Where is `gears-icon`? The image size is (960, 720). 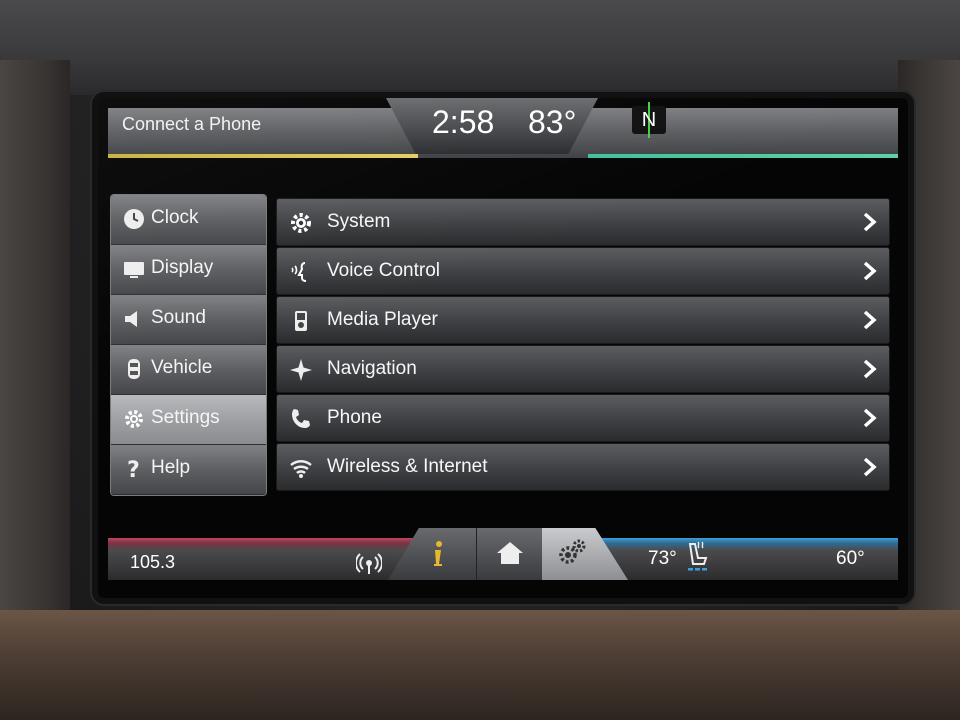
gears-icon is located at coordinates (572, 551).